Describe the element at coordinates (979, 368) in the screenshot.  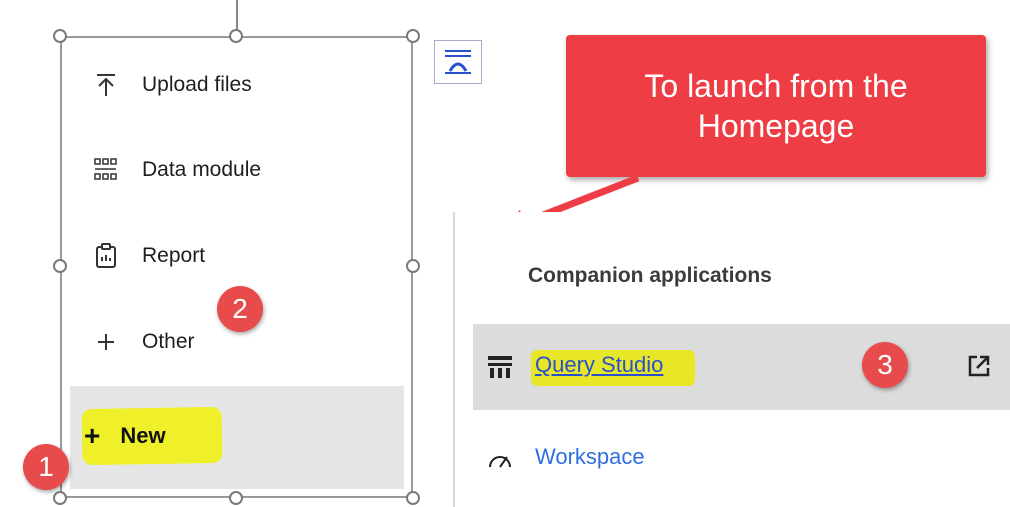
I see `external-launch-icon` at that location.